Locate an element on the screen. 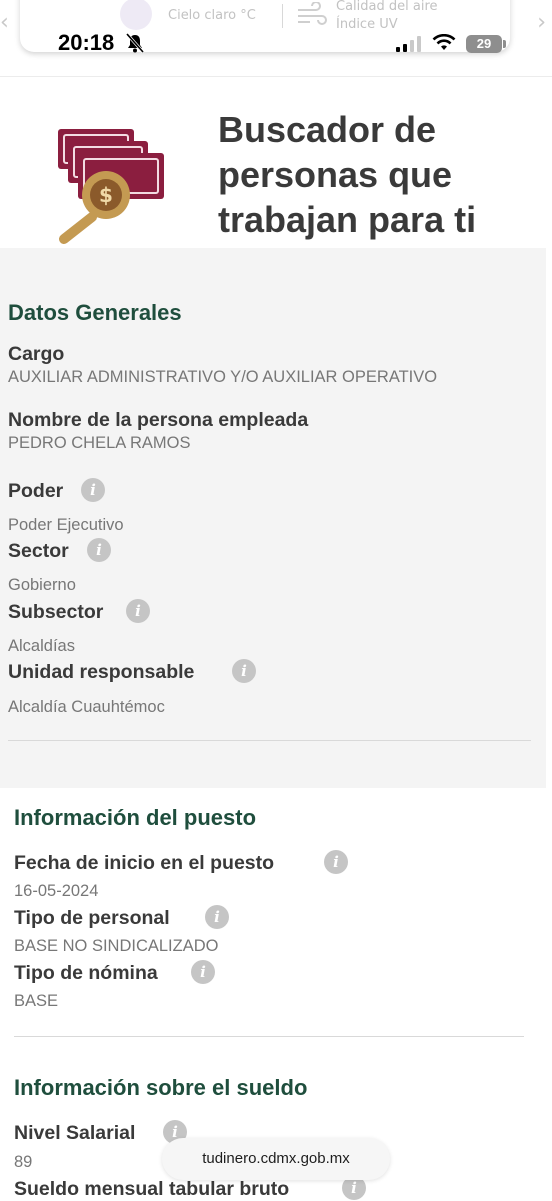 The height and width of the screenshot is (1201, 552). unidad-label: Unidad responsable is located at coordinates (101, 672).